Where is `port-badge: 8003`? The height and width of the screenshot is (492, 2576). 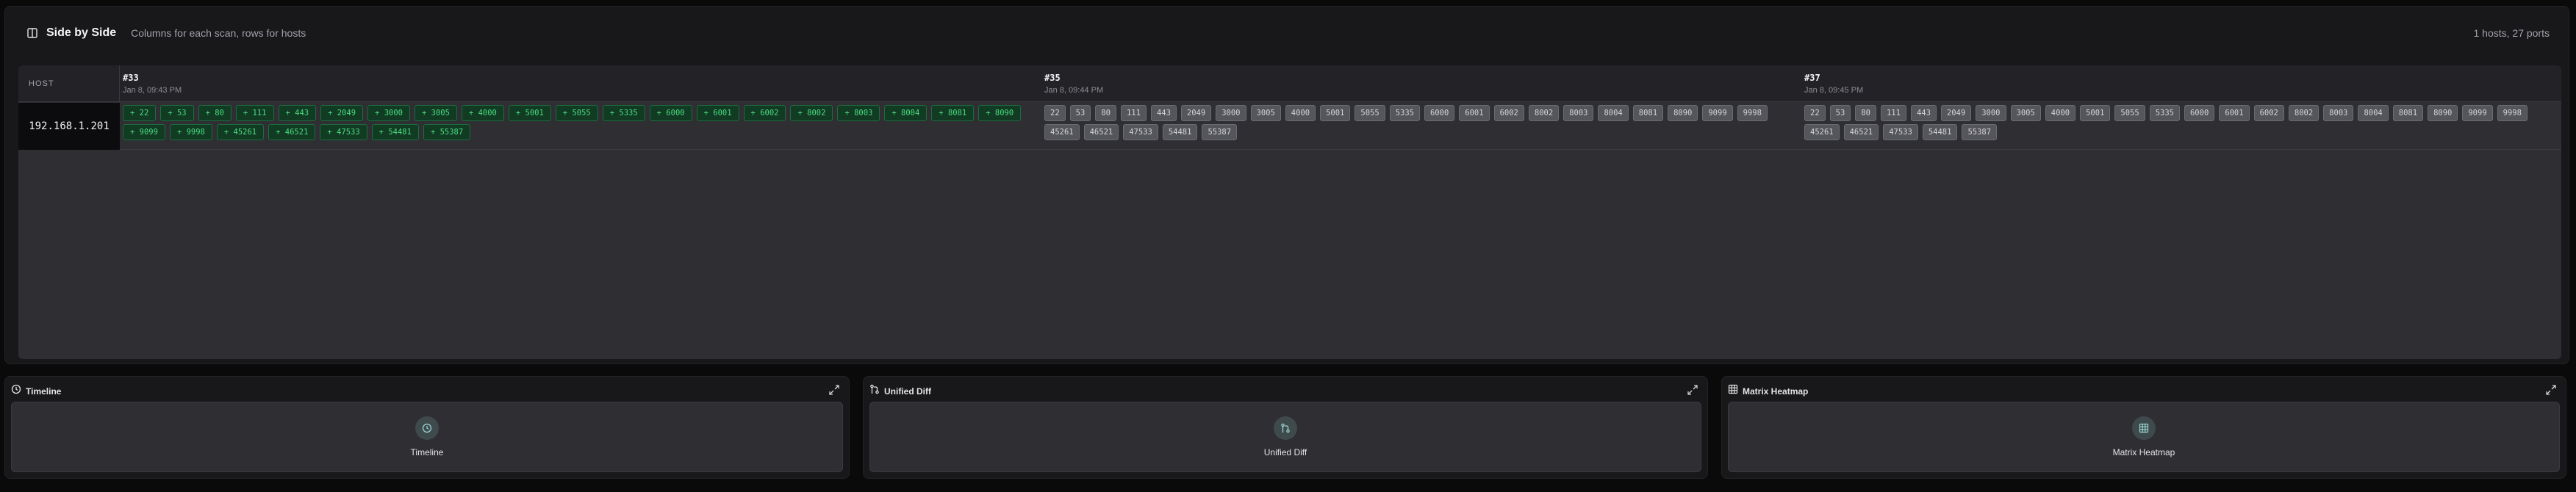 port-badge: 8003 is located at coordinates (1578, 113).